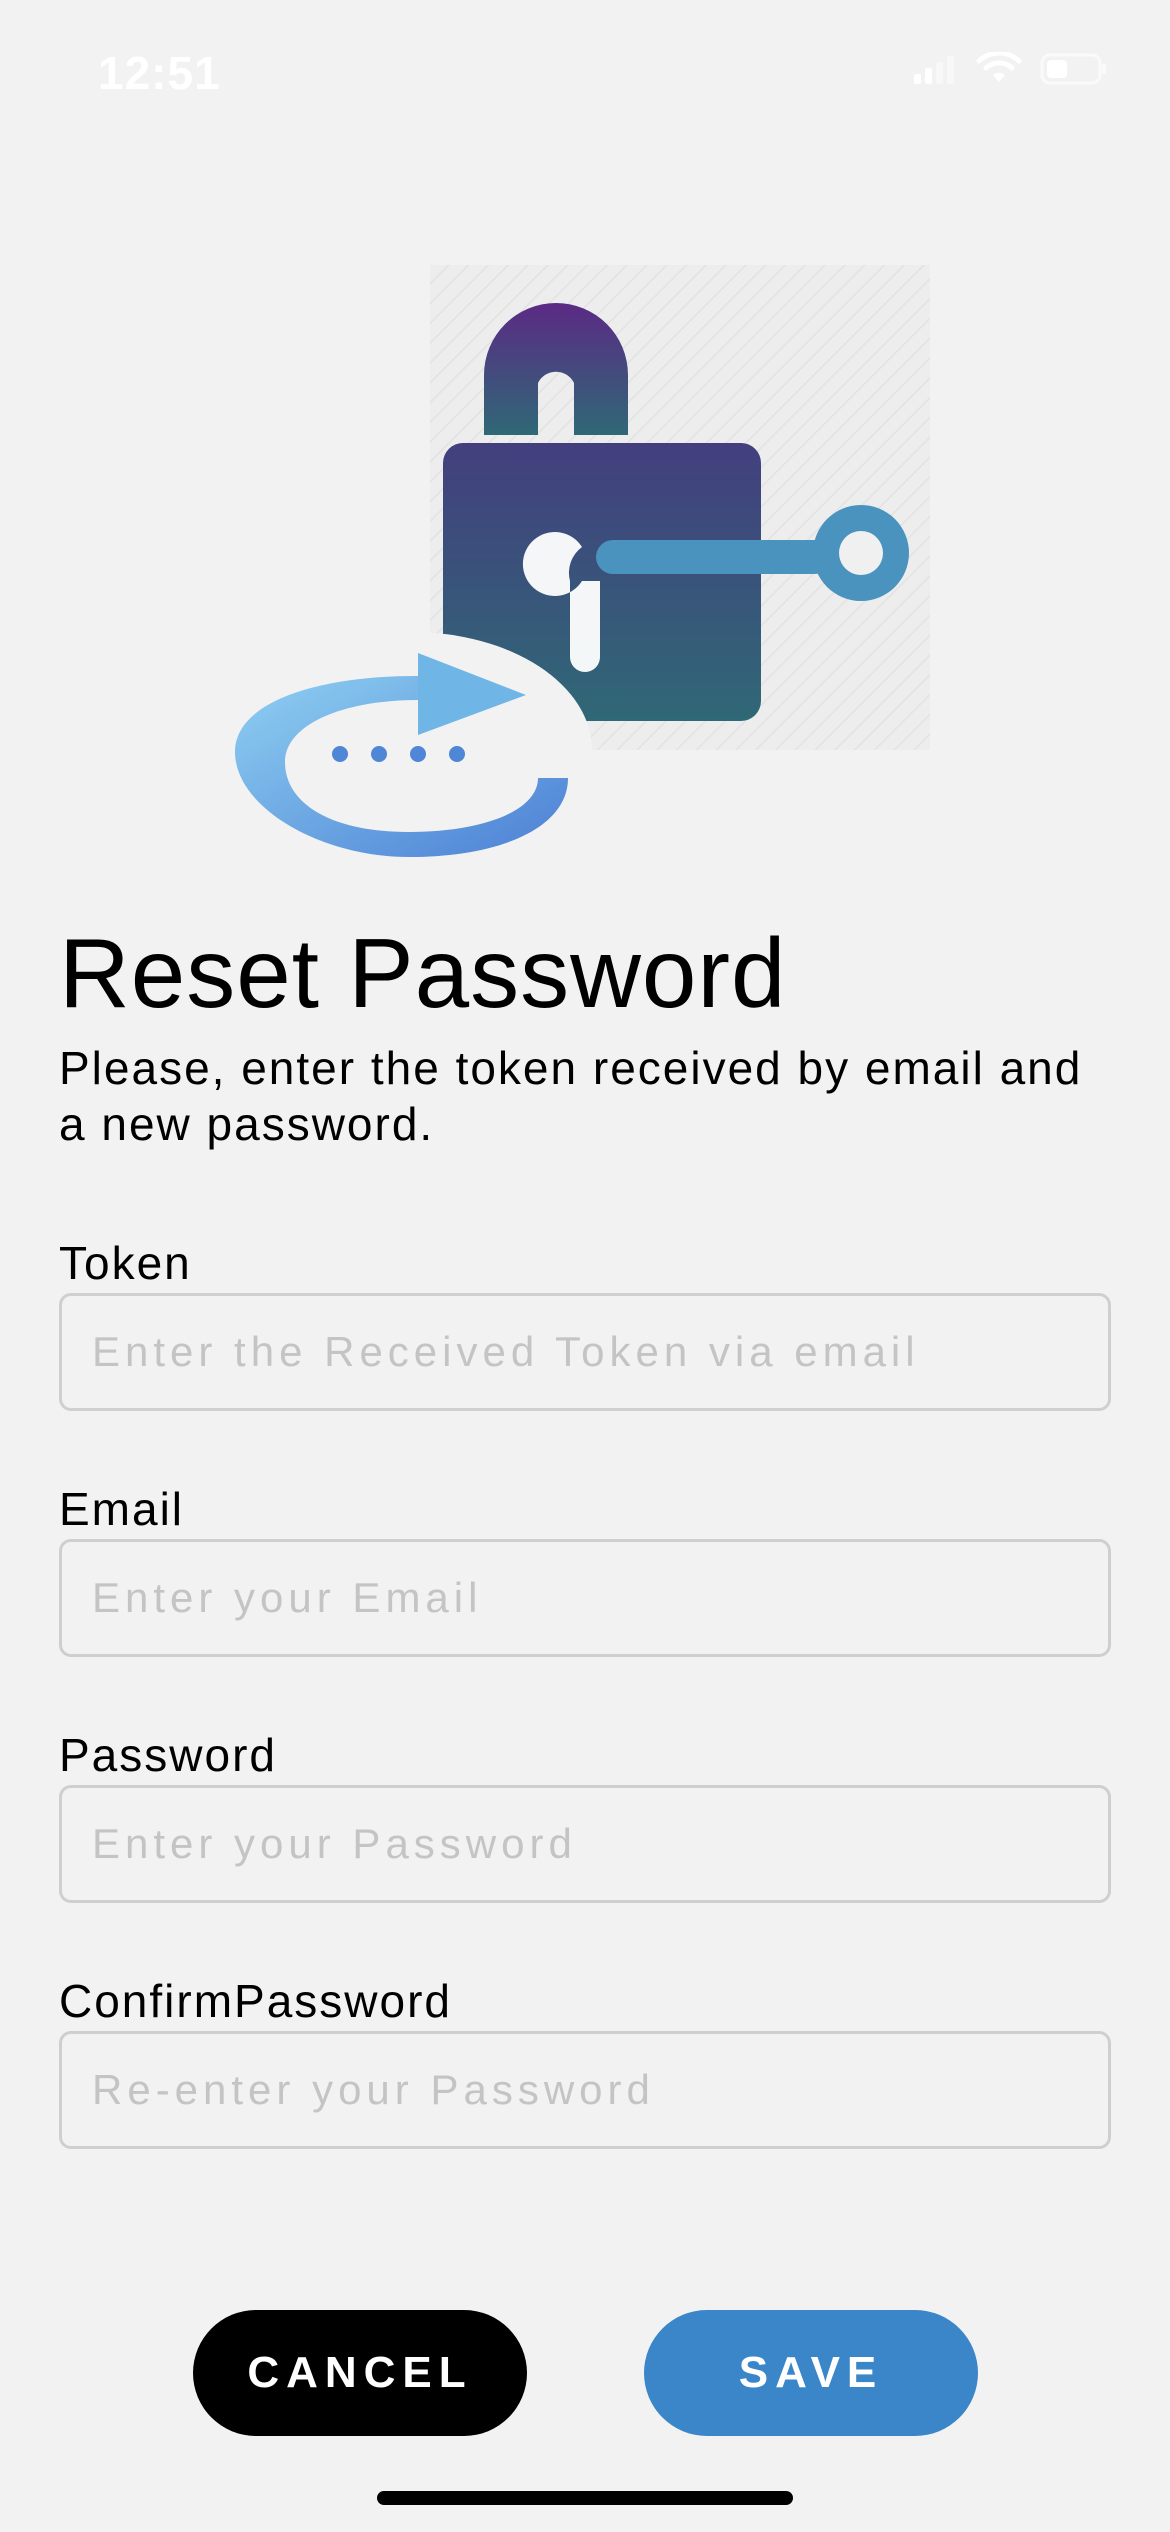  What do you see at coordinates (585, 2090) in the screenshot?
I see `confirm-password-input` at bounding box center [585, 2090].